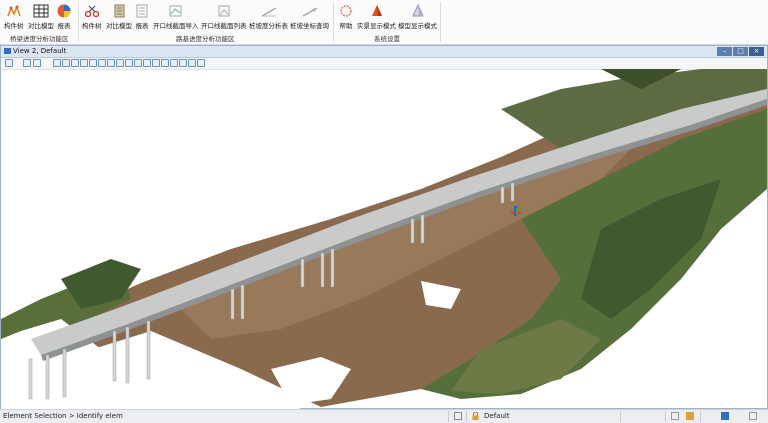 This screenshot has width=768, height=423. What do you see at coordinates (224, 11) in the screenshot?
I see `section-list-icon` at bounding box center [224, 11].